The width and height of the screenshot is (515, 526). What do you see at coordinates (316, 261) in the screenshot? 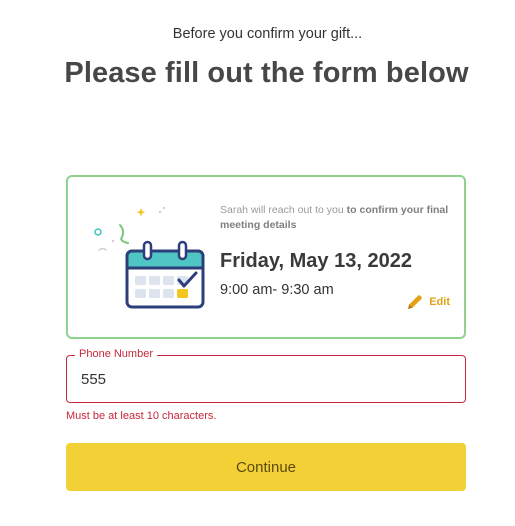
I see `meeting-date: Friday, May 13, 2022` at bounding box center [316, 261].